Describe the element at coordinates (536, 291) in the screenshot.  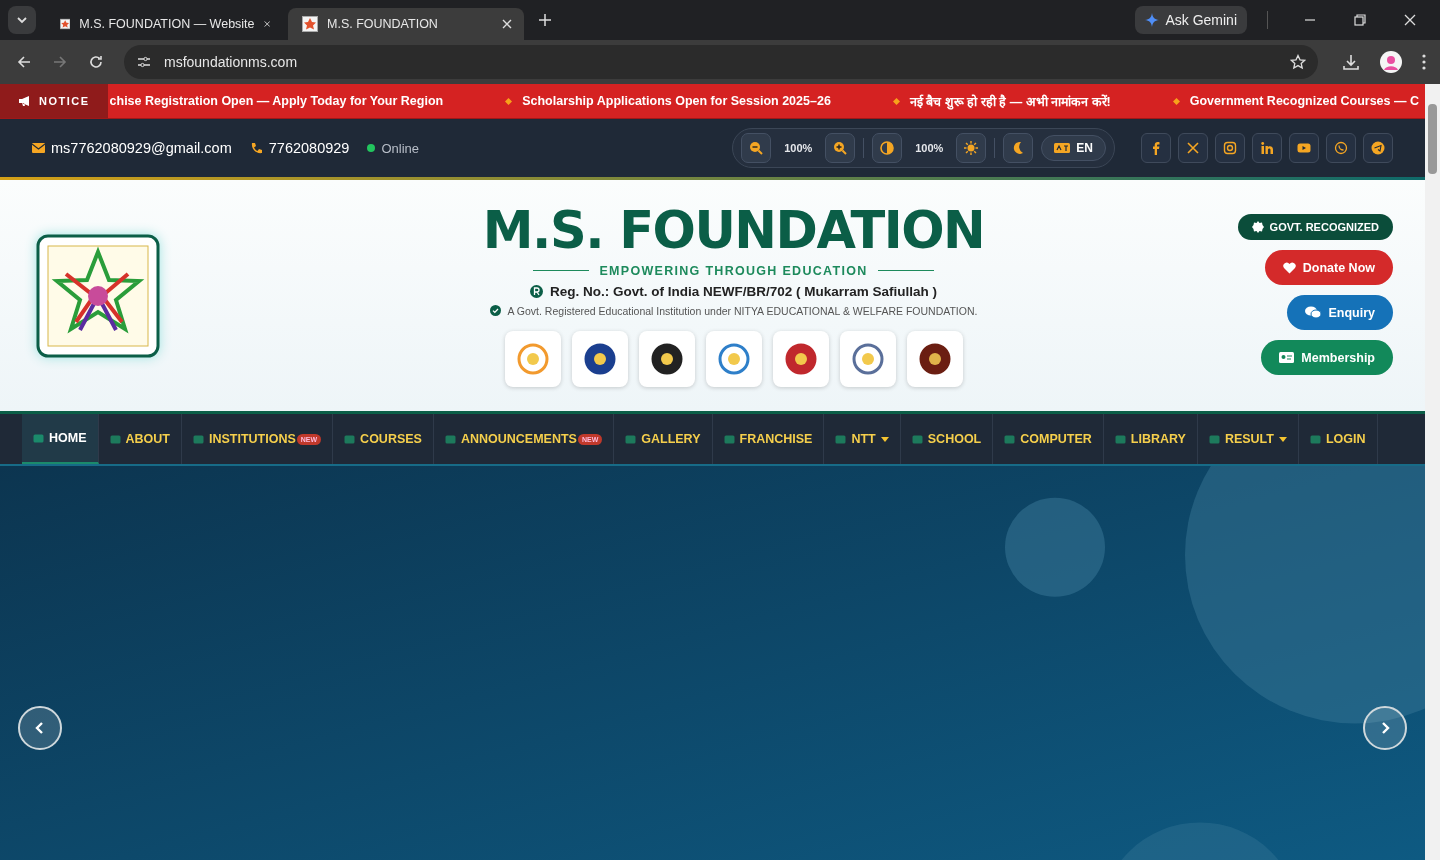
I see `registered-icon` at that location.